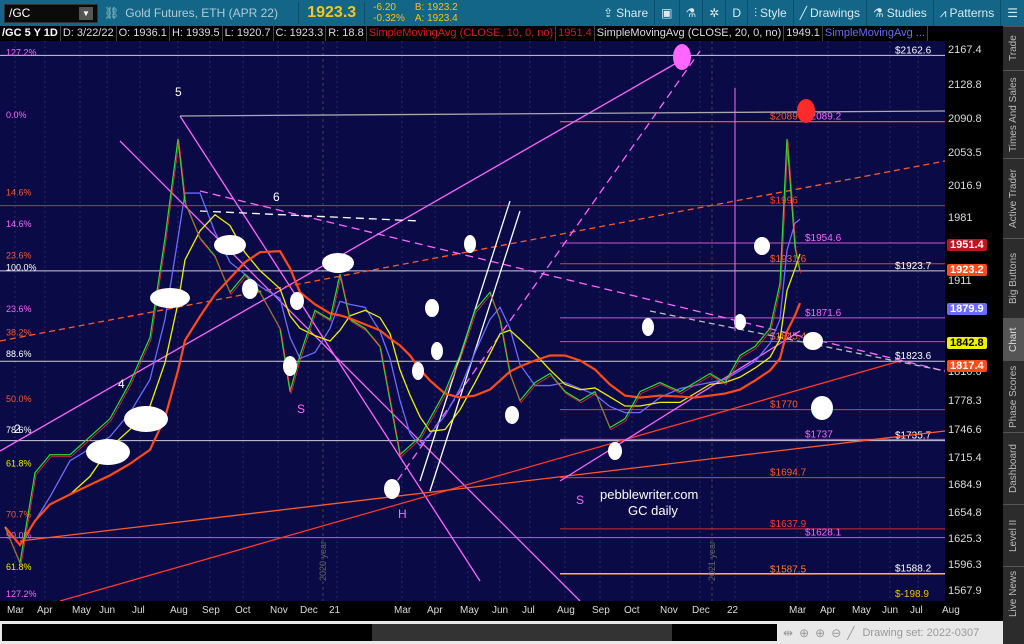  I want to click on time-tick: Mar, so click(16, 610).